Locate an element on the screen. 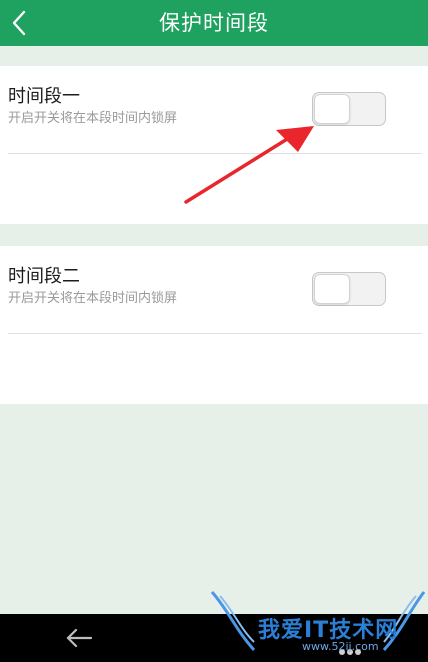 Image resolution: width=428 pixels, height=662 pixels. title-bar: 保护时间段 is located at coordinates (214, 23).